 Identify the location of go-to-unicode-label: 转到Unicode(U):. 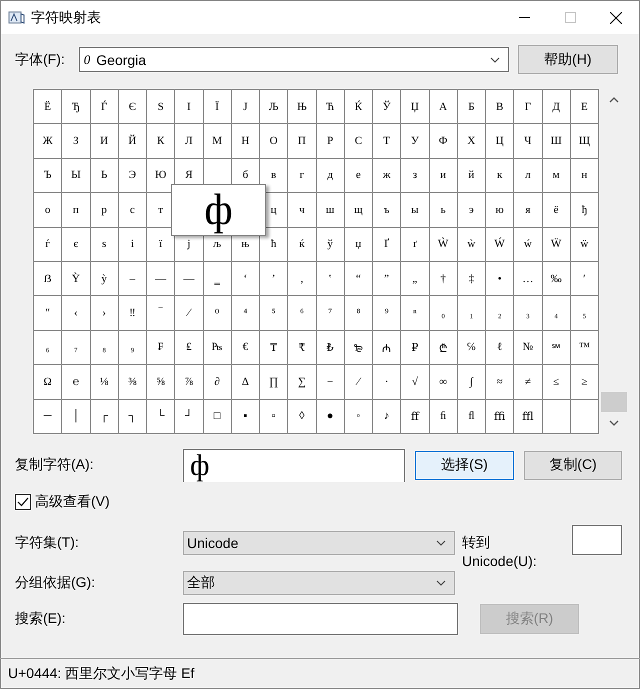
(500, 551).